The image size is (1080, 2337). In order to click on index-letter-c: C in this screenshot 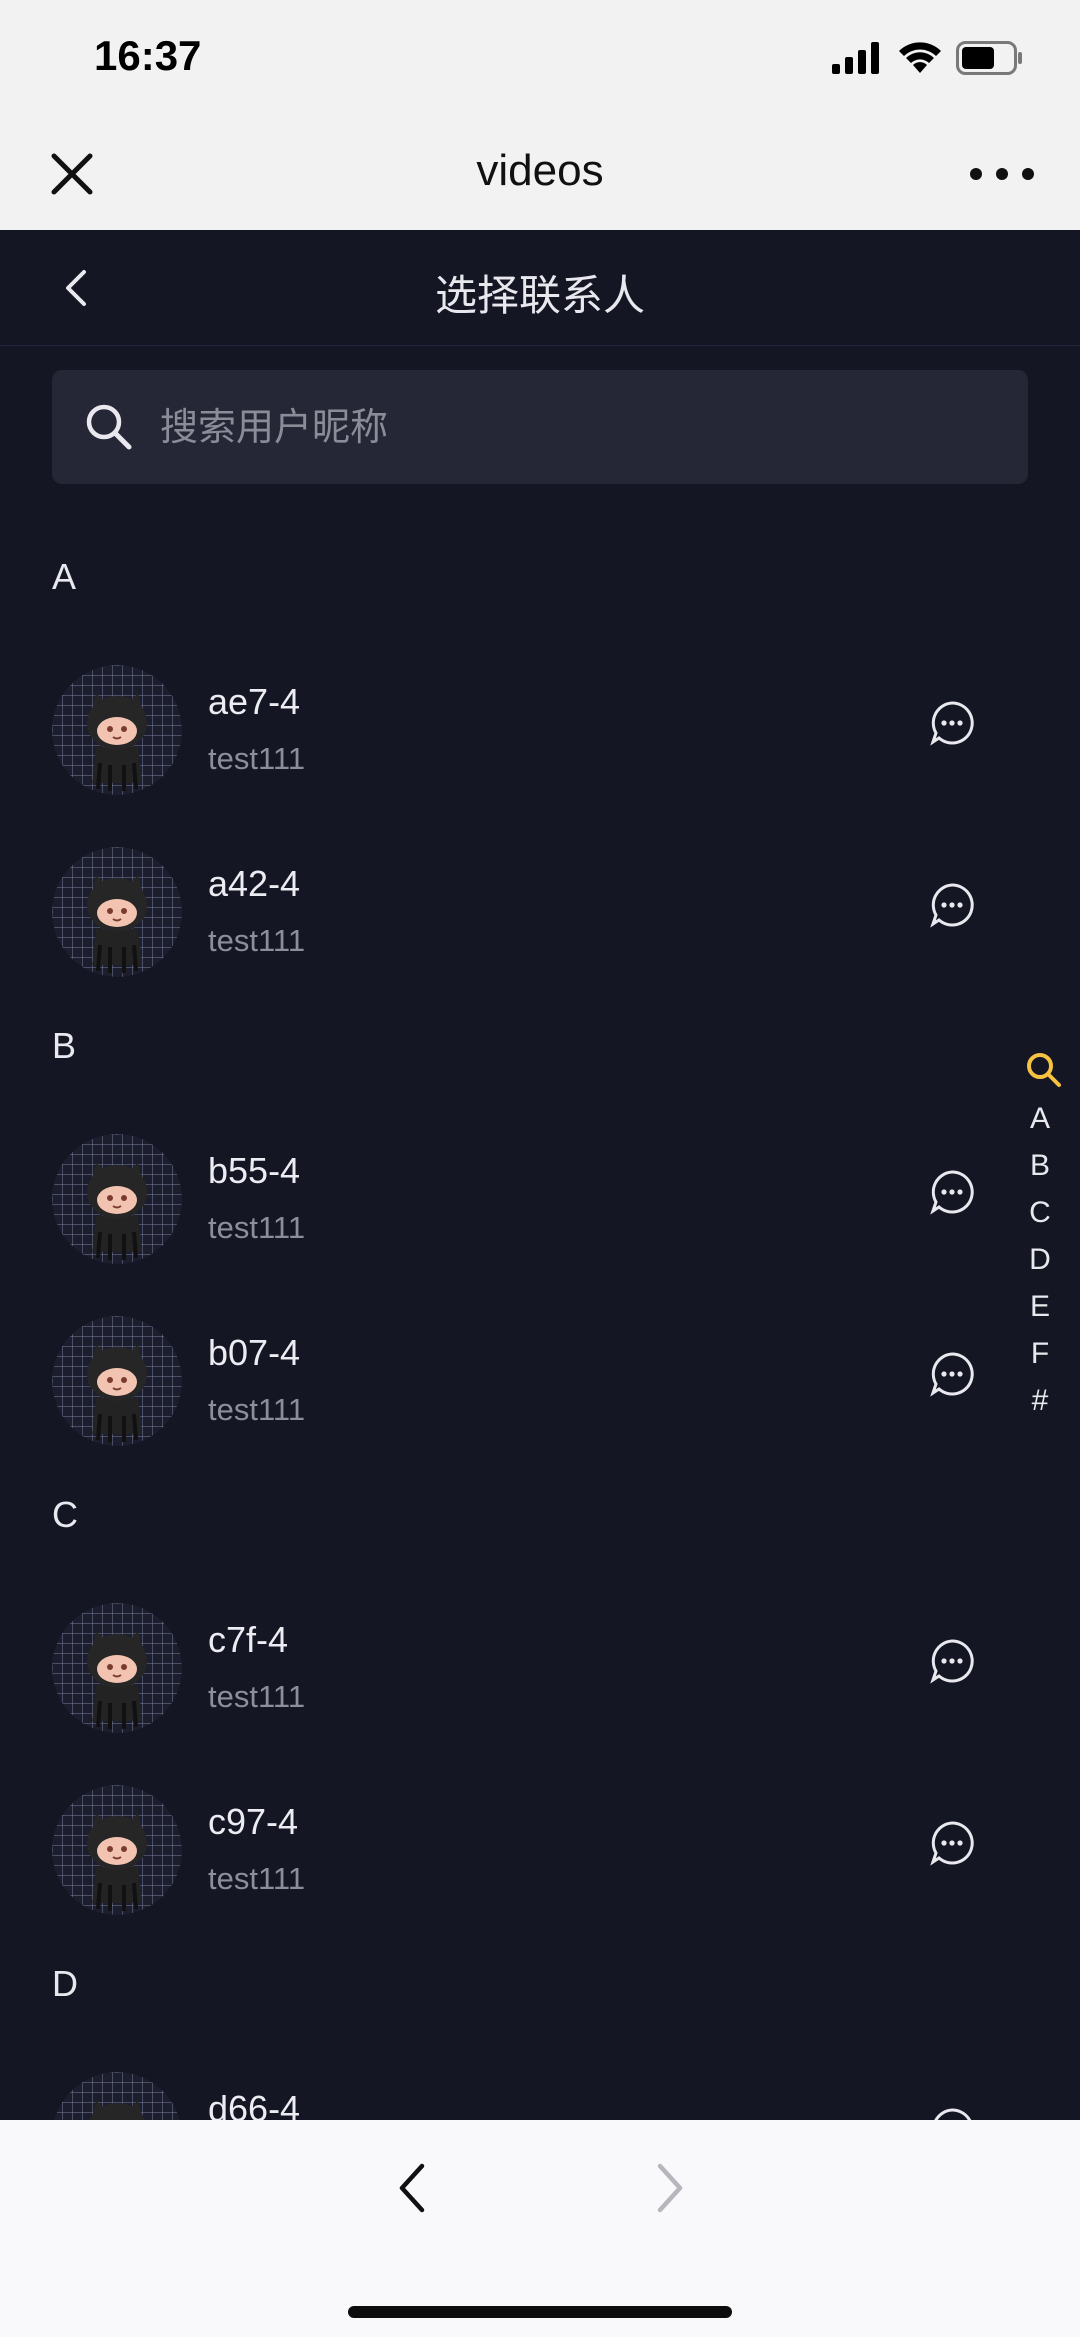, I will do `click(1040, 1213)`.